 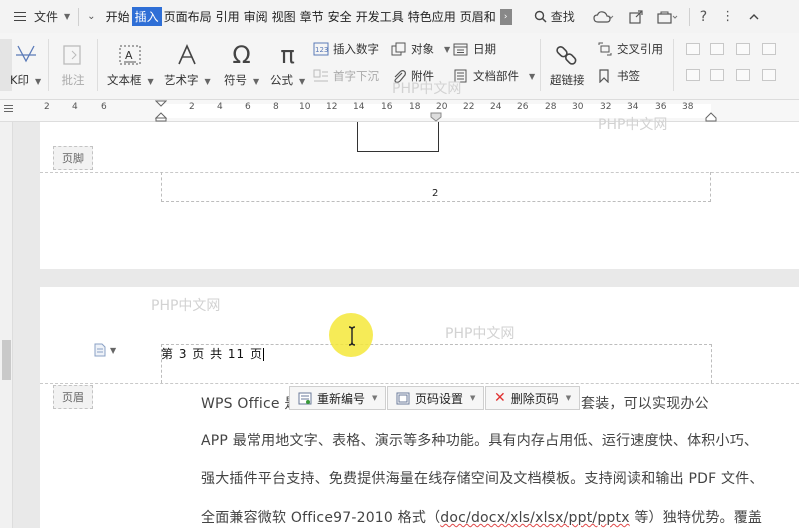 I want to click on date-button: 日期, so click(x=474, y=49).